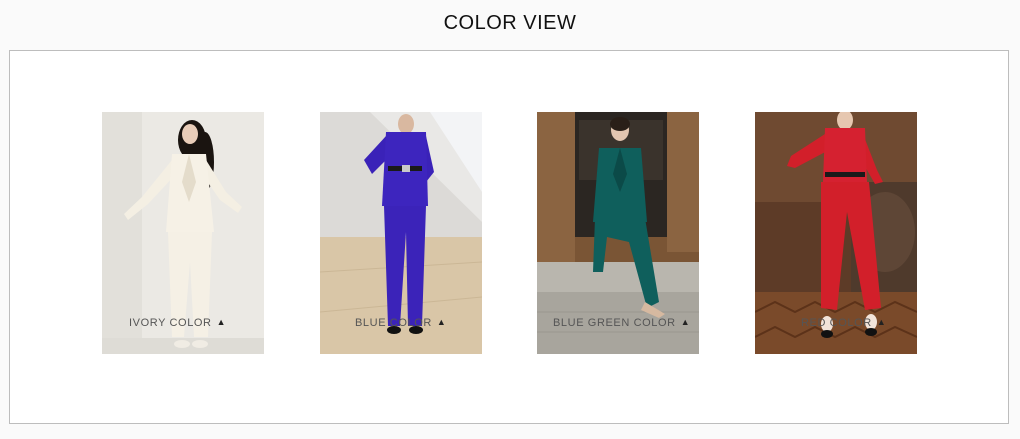 This screenshot has width=1020, height=439. I want to click on color-label-blue: BLUE COLOR ▲, so click(400, 323).